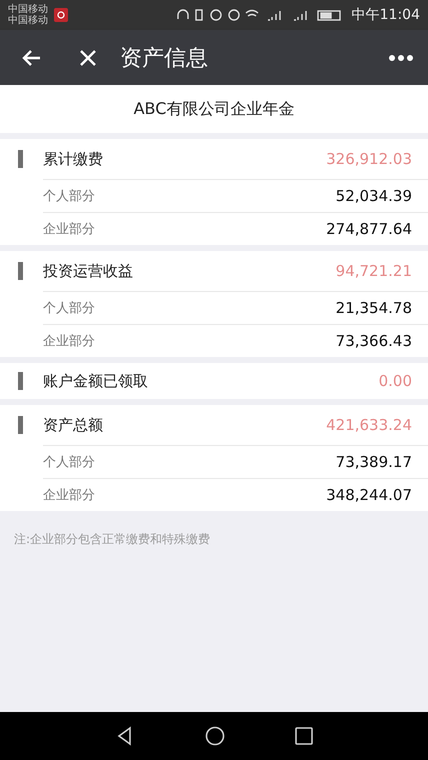 Image resolution: width=428 pixels, height=760 pixels. I want to click on section-total: 326,912.03, so click(369, 159).